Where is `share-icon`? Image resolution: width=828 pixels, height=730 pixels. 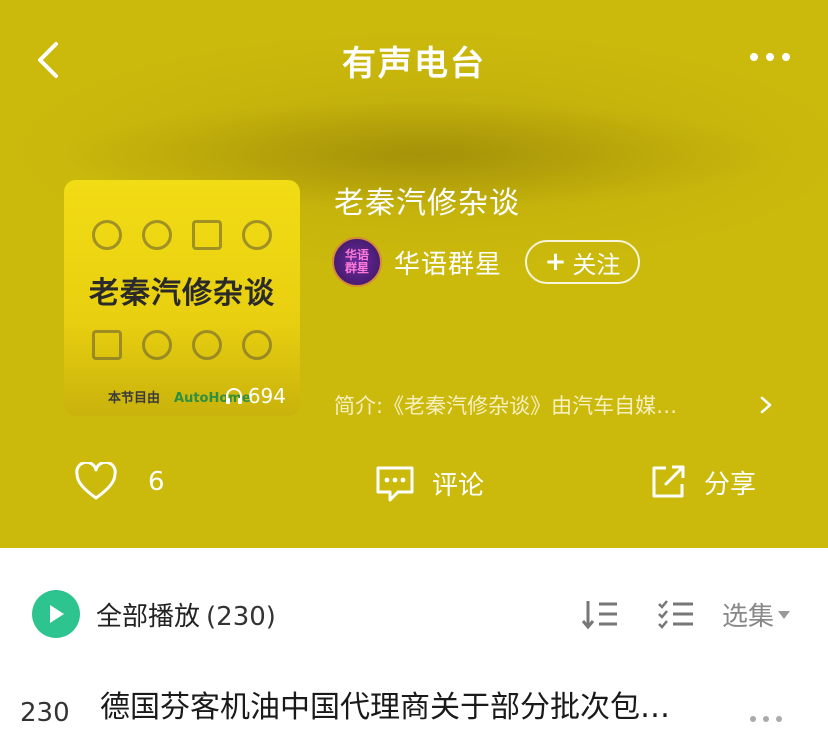 share-icon is located at coordinates (668, 481).